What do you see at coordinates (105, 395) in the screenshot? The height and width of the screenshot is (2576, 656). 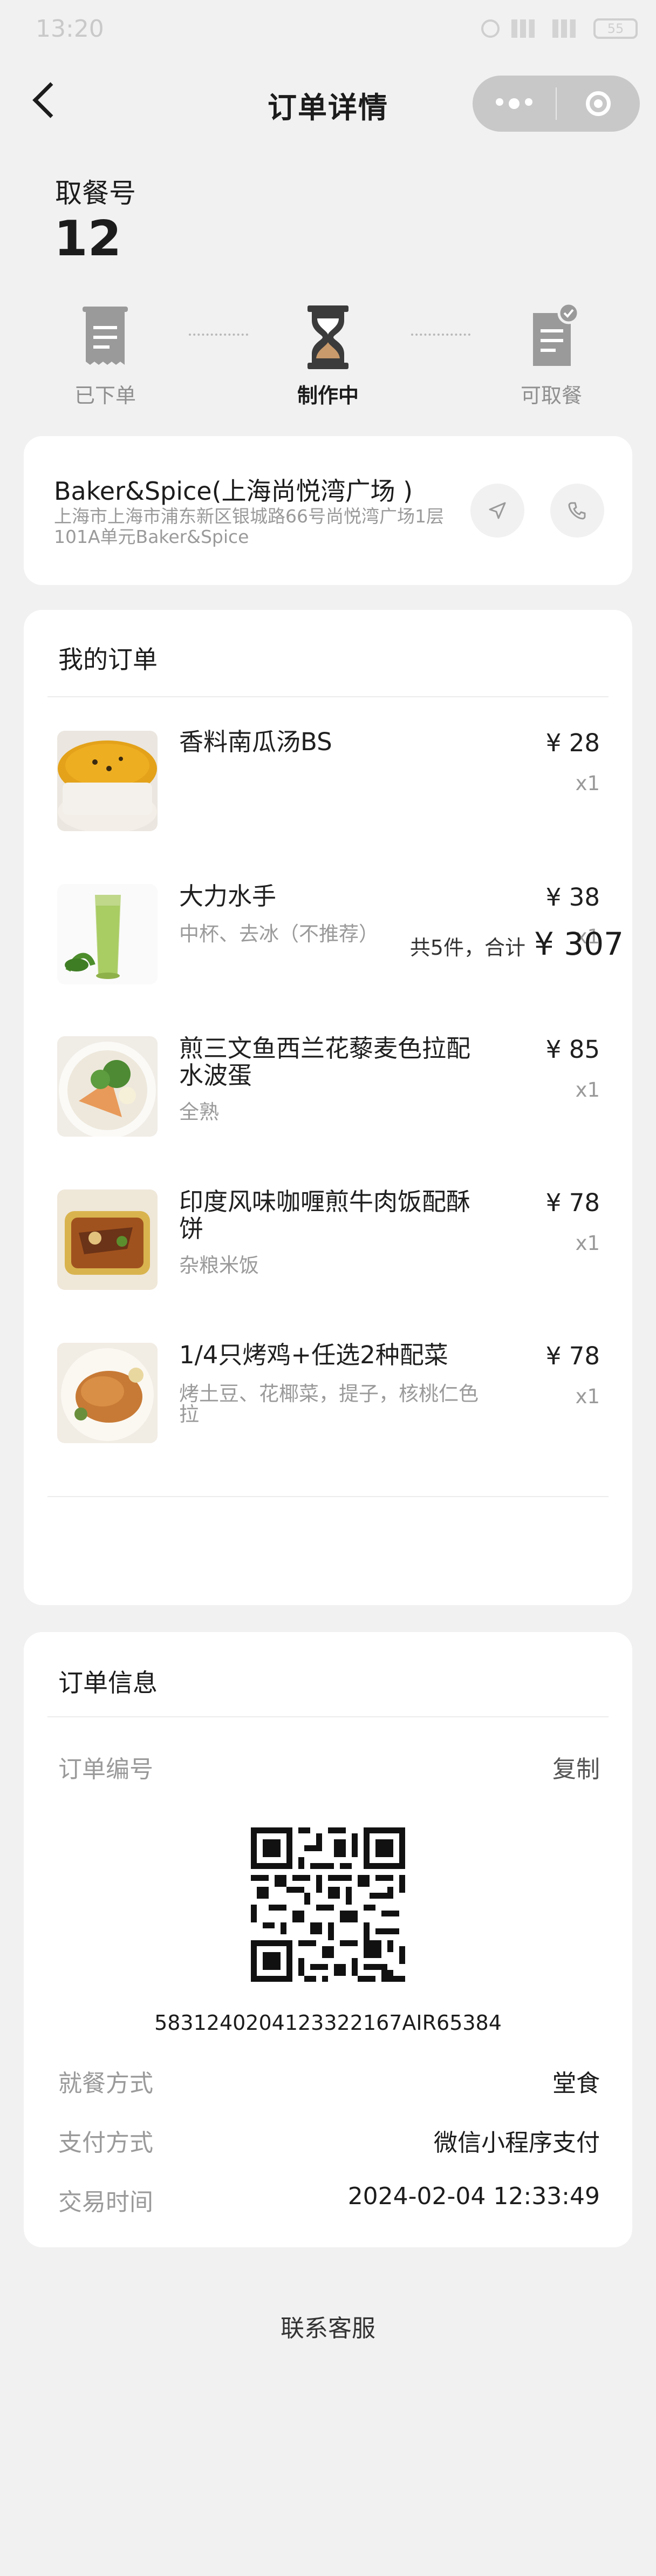 I see `step-label: 已下单` at bounding box center [105, 395].